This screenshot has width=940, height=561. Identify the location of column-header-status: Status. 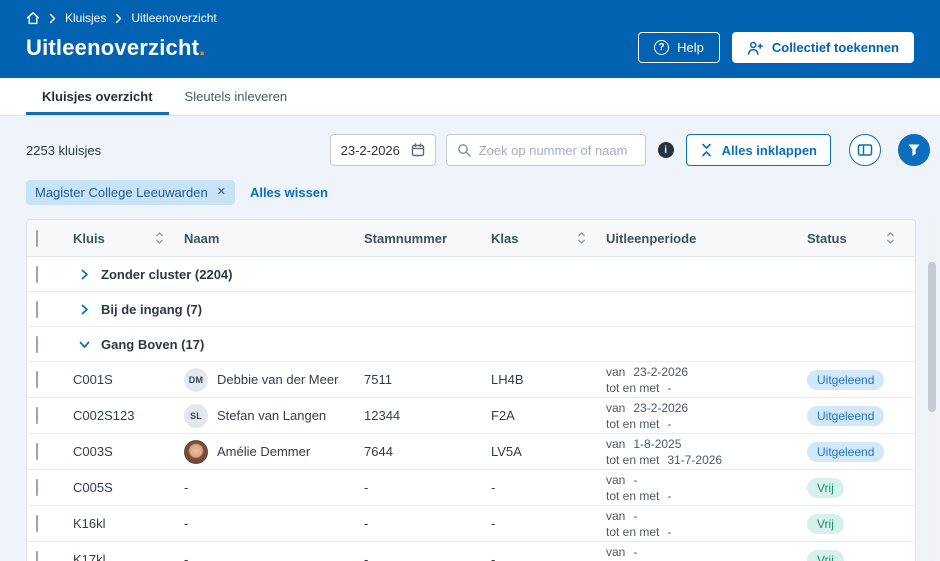
(861, 238).